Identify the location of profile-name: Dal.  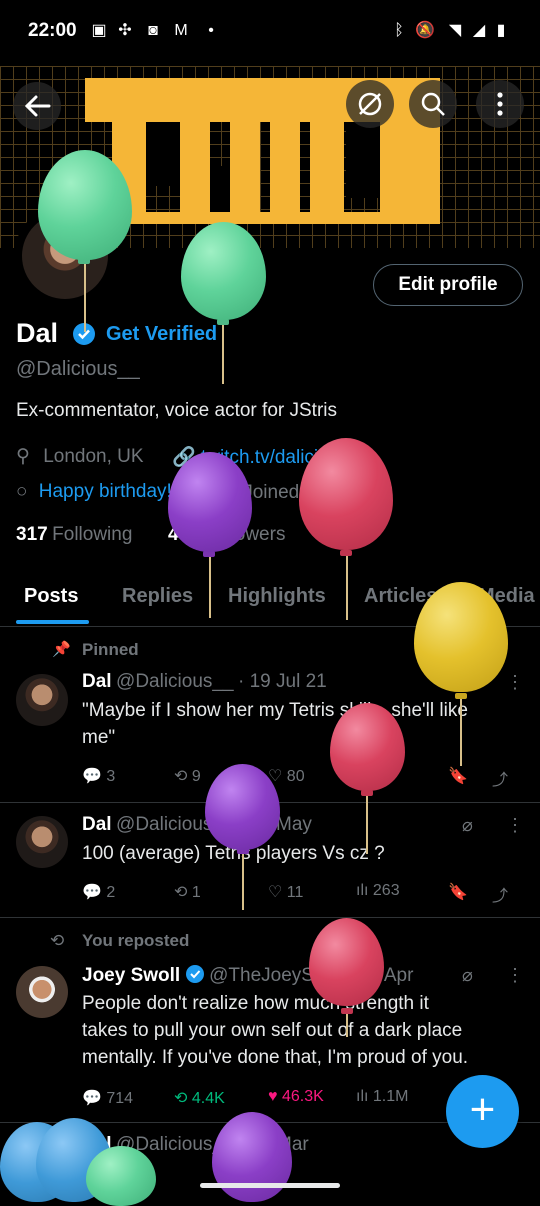
(37, 333).